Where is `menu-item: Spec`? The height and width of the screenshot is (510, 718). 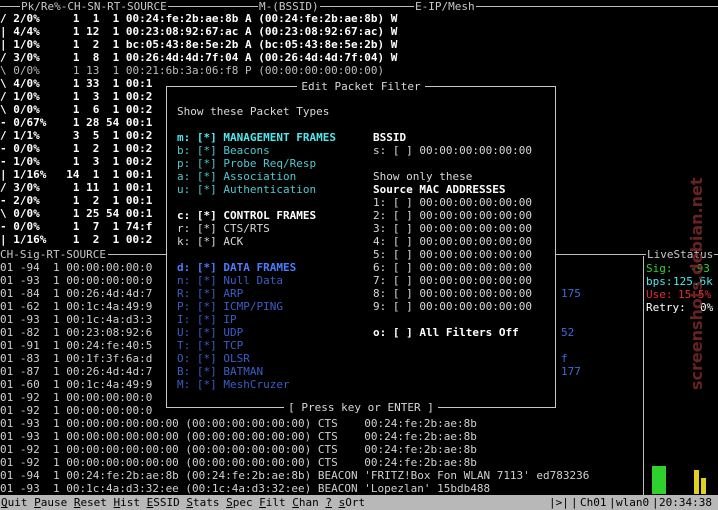
menu-item: Spec is located at coordinates (239, 502).